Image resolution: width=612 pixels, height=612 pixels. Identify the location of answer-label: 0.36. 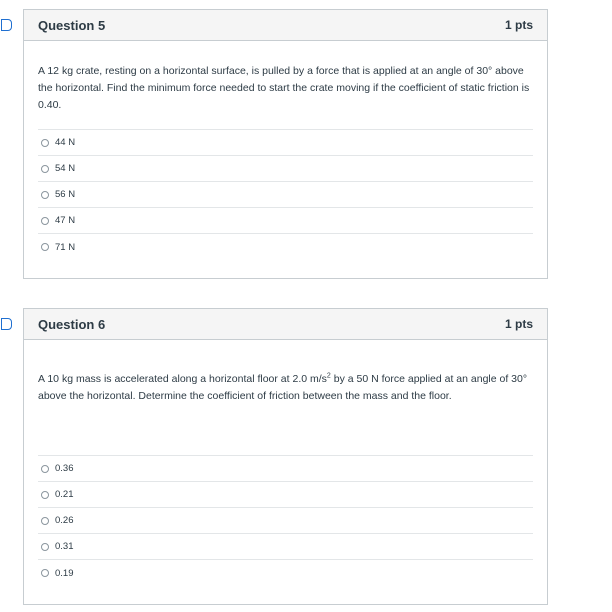
(64, 468).